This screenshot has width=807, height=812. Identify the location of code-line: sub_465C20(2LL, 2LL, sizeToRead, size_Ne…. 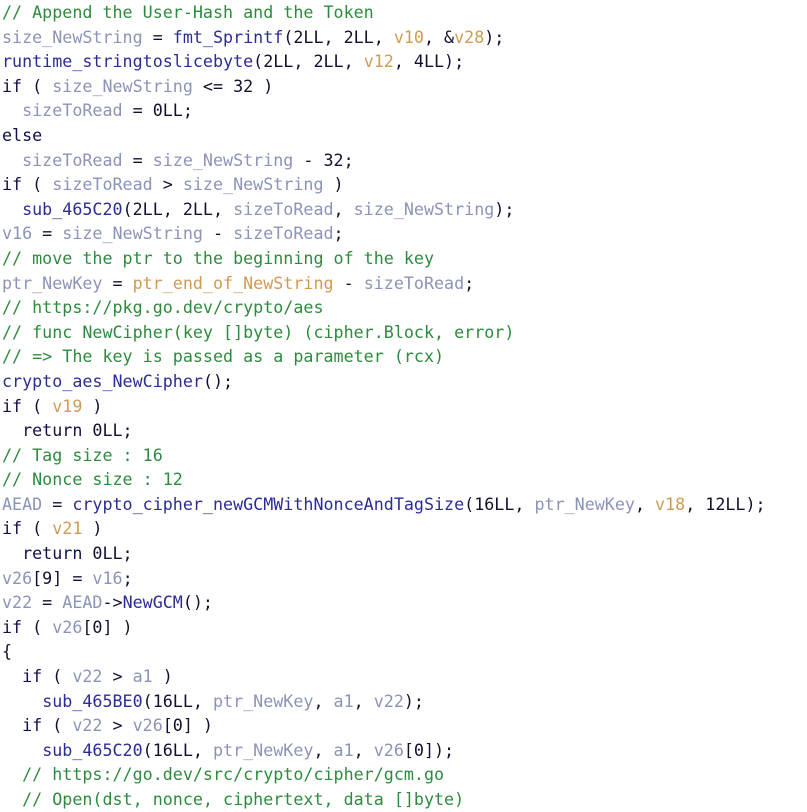
(403, 209).